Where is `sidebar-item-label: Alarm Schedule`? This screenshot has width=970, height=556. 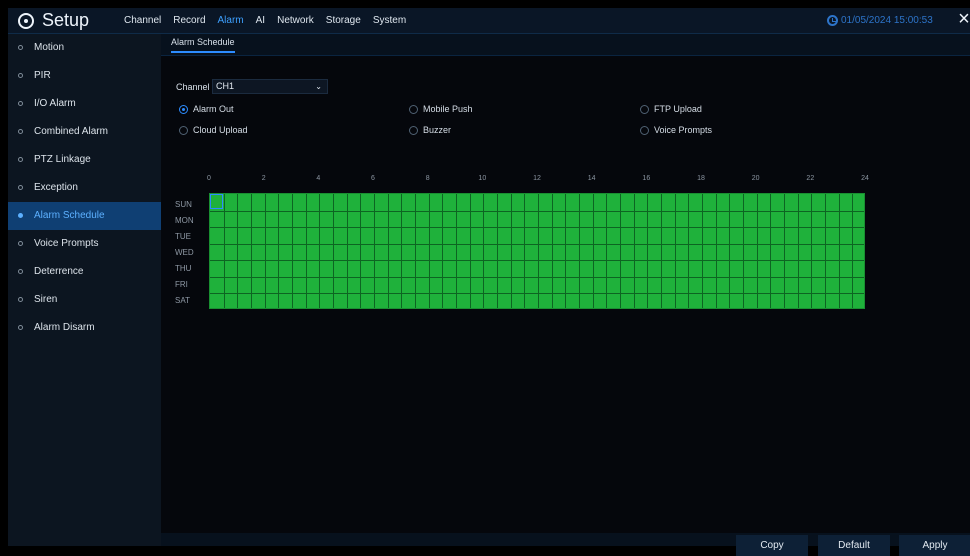
sidebar-item-label: Alarm Schedule is located at coordinates (69, 215).